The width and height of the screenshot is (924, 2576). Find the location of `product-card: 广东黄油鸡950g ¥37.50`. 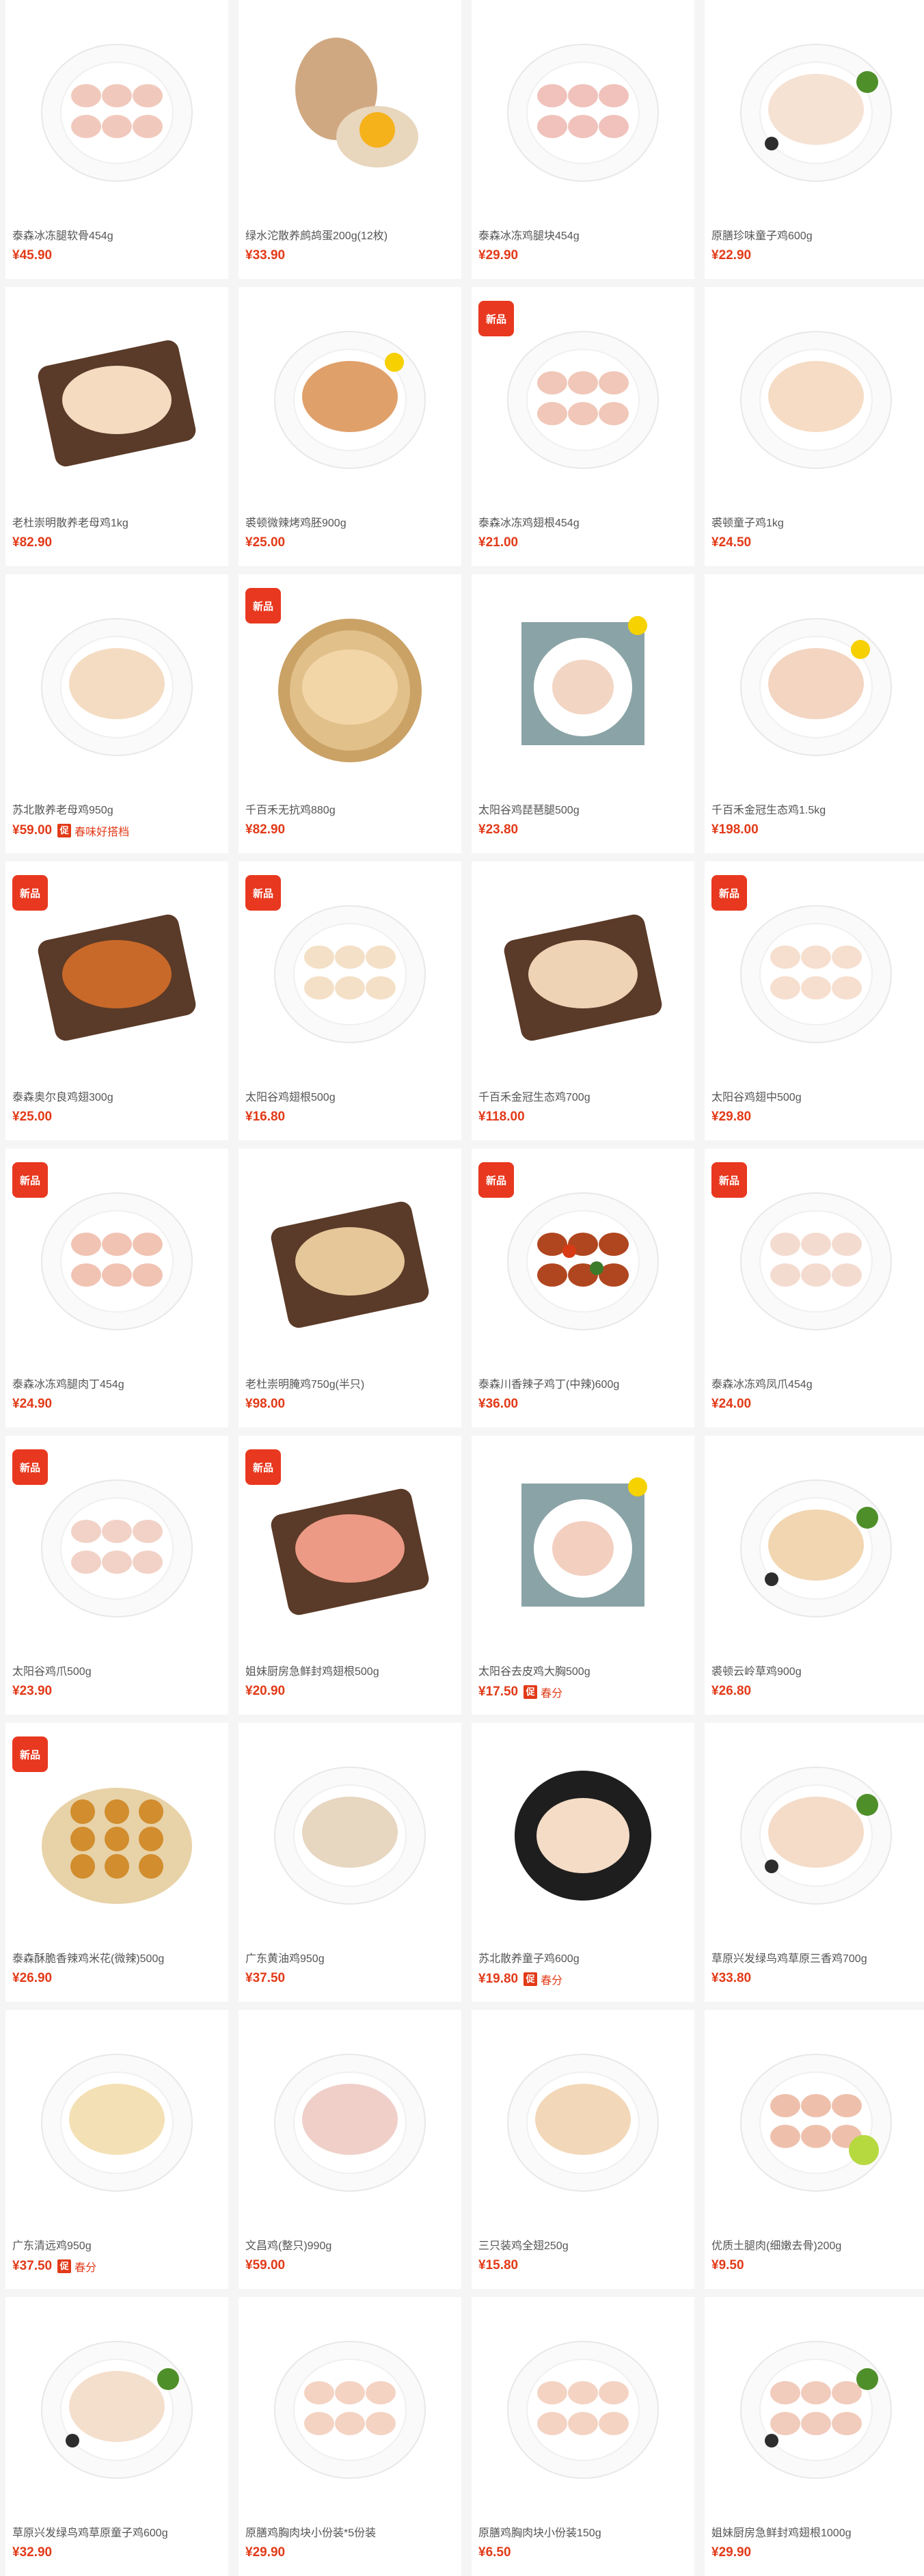

product-card: 广东黄油鸡950g ¥37.50 is located at coordinates (350, 1862).